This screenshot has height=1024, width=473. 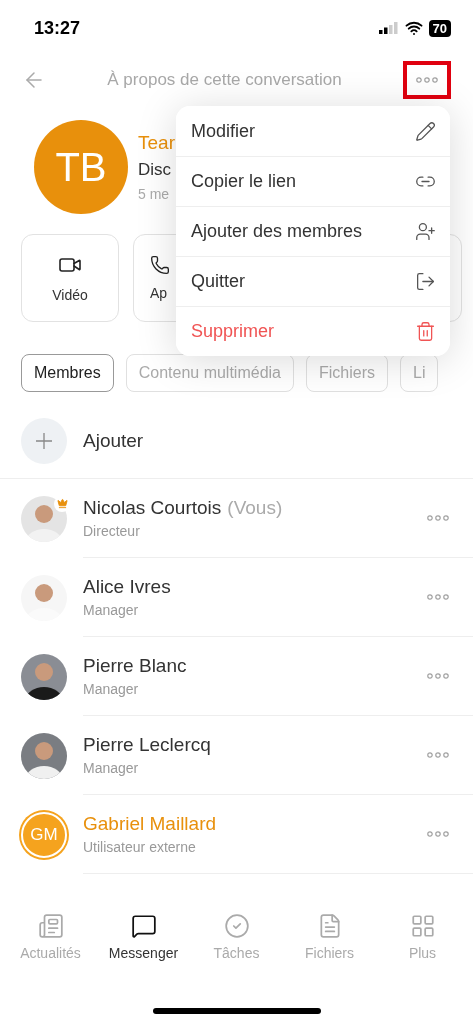 I want to click on member-name: Nicolas Courtois, so click(x=152, y=508).